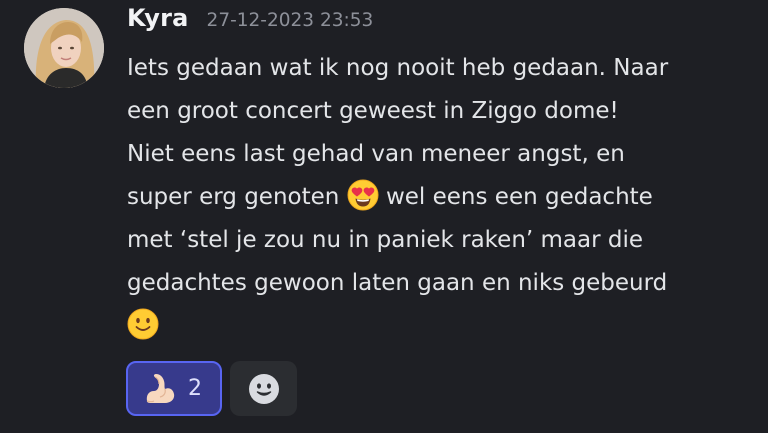  What do you see at coordinates (195, 388) in the screenshot?
I see `reaction-count: 2` at bounding box center [195, 388].